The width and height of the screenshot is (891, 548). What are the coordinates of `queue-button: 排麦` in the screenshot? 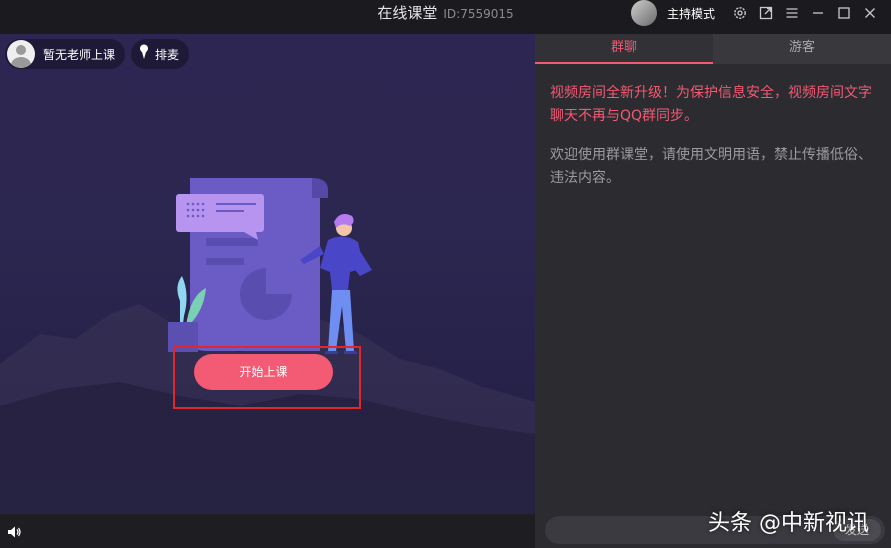 It's located at (160, 54).